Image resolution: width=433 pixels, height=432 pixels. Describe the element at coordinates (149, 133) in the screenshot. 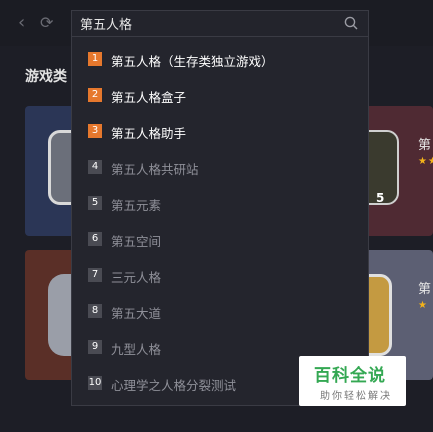

I see `suggestion-text: 第五人格助手` at that location.